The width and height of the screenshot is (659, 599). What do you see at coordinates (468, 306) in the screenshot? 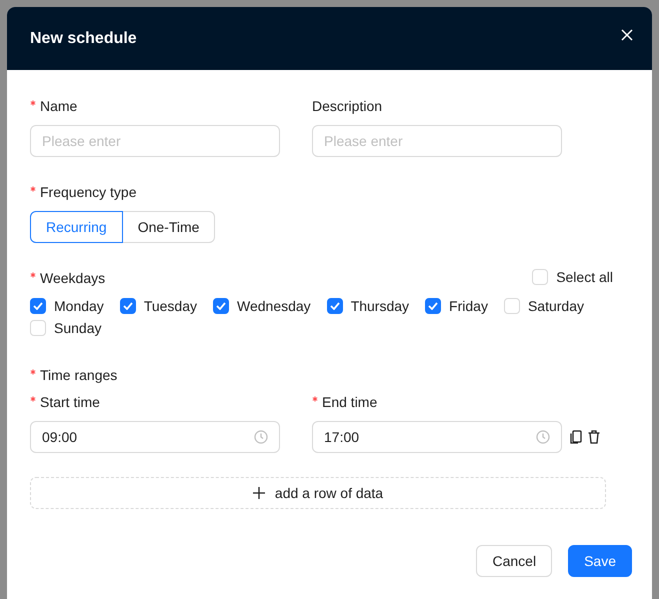
I see `checkbox-label: Friday` at bounding box center [468, 306].